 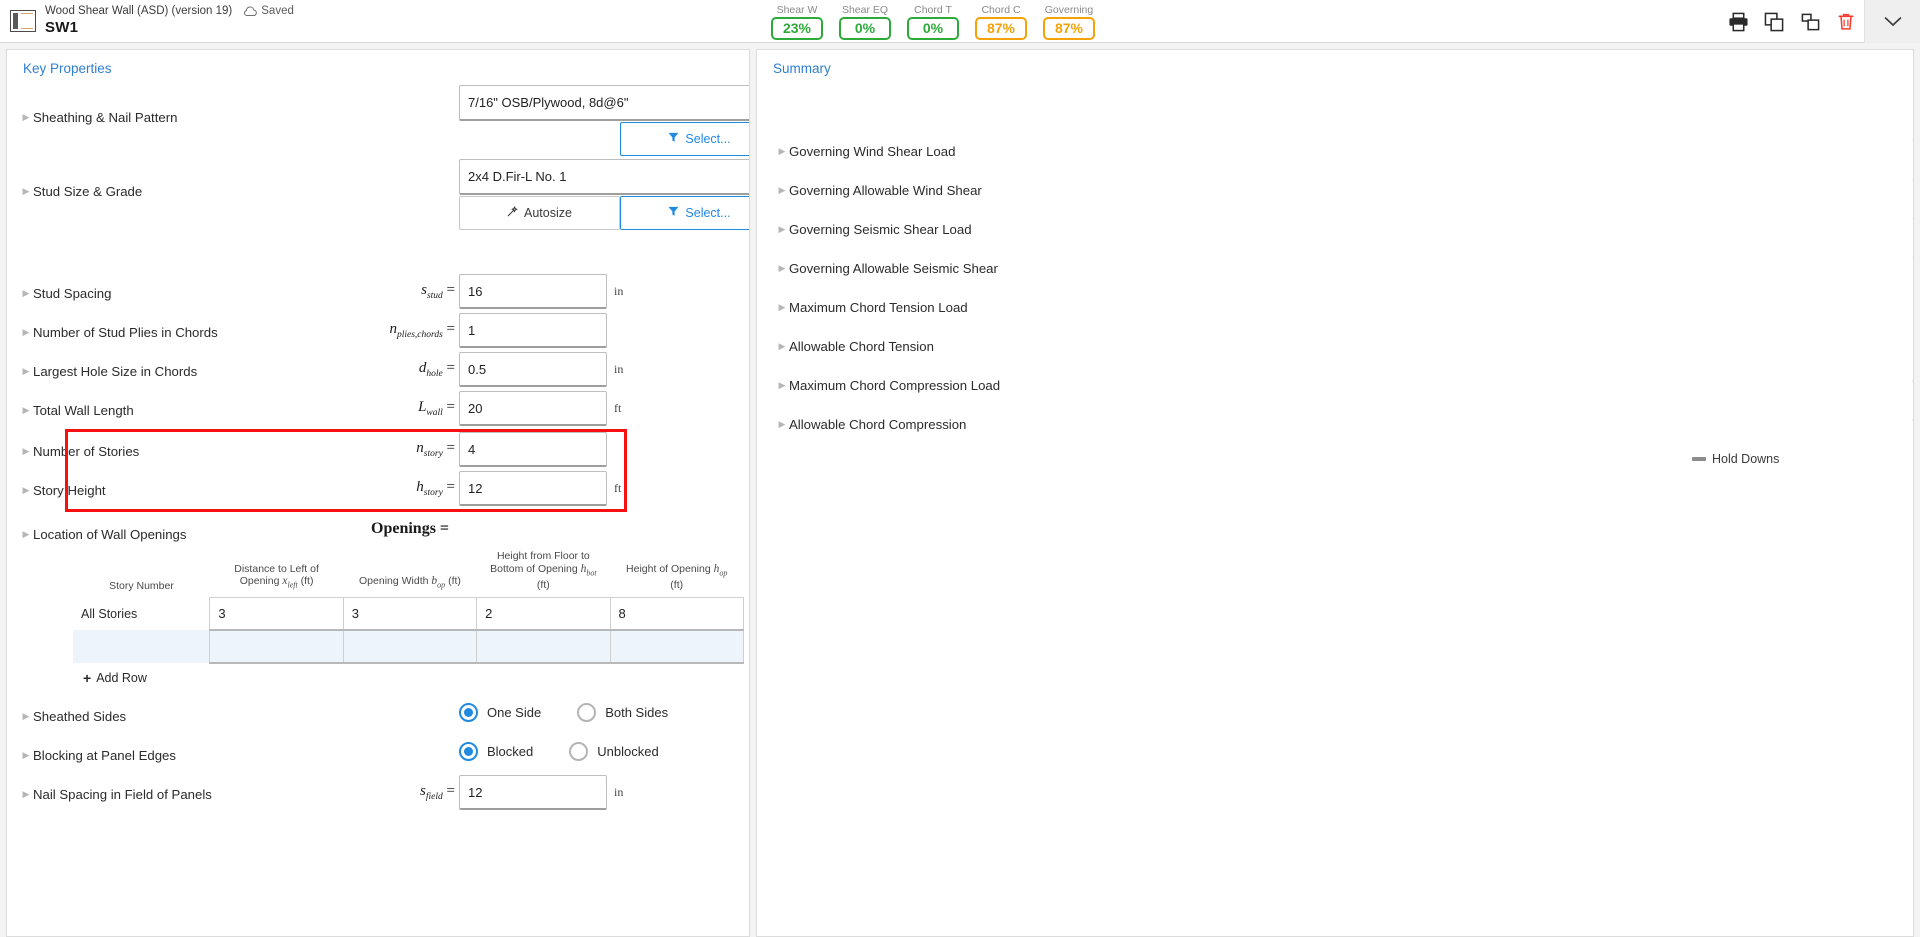 I want to click on add-row-button: + Add Row, so click(x=115, y=678).